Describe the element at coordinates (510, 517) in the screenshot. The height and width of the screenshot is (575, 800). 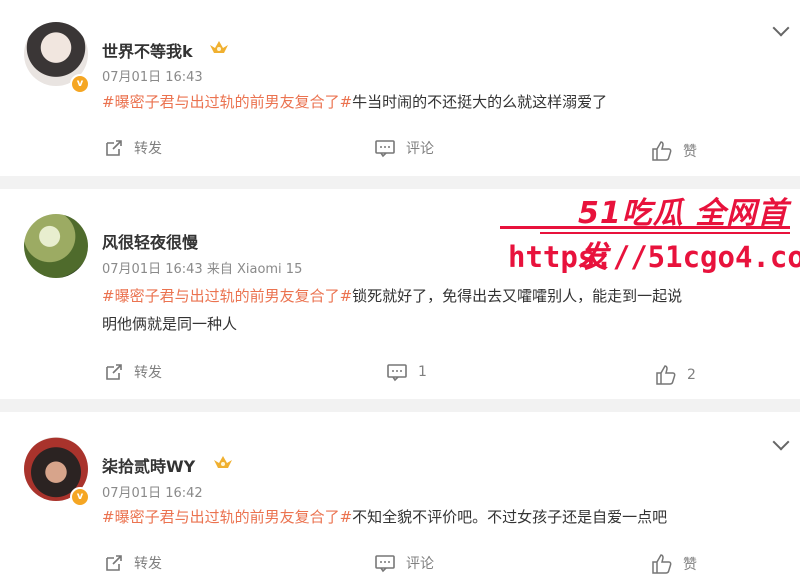
I see `comment-body: 不知全貌不评价吧。不过女孩子还是自爱一点吧` at that location.